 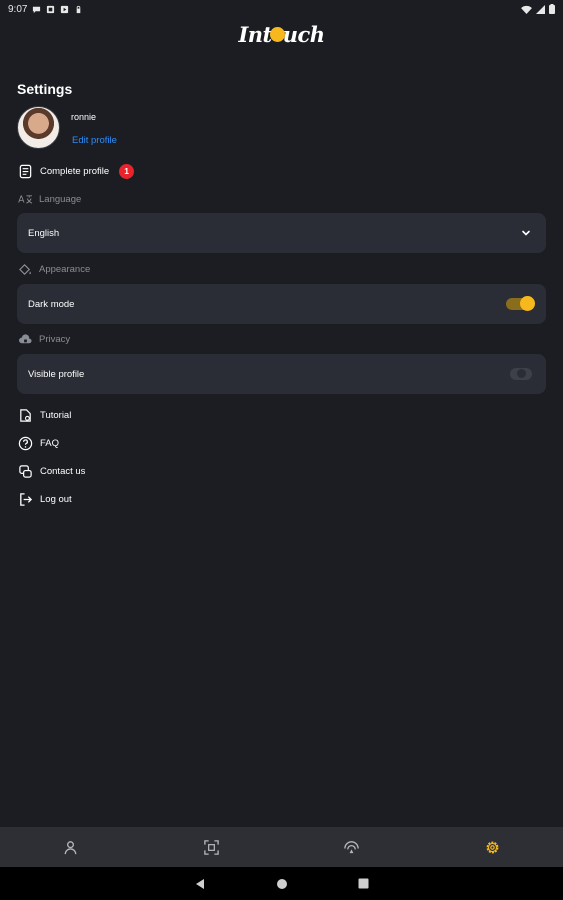 I want to click on nav-profile, so click(x=70, y=847).